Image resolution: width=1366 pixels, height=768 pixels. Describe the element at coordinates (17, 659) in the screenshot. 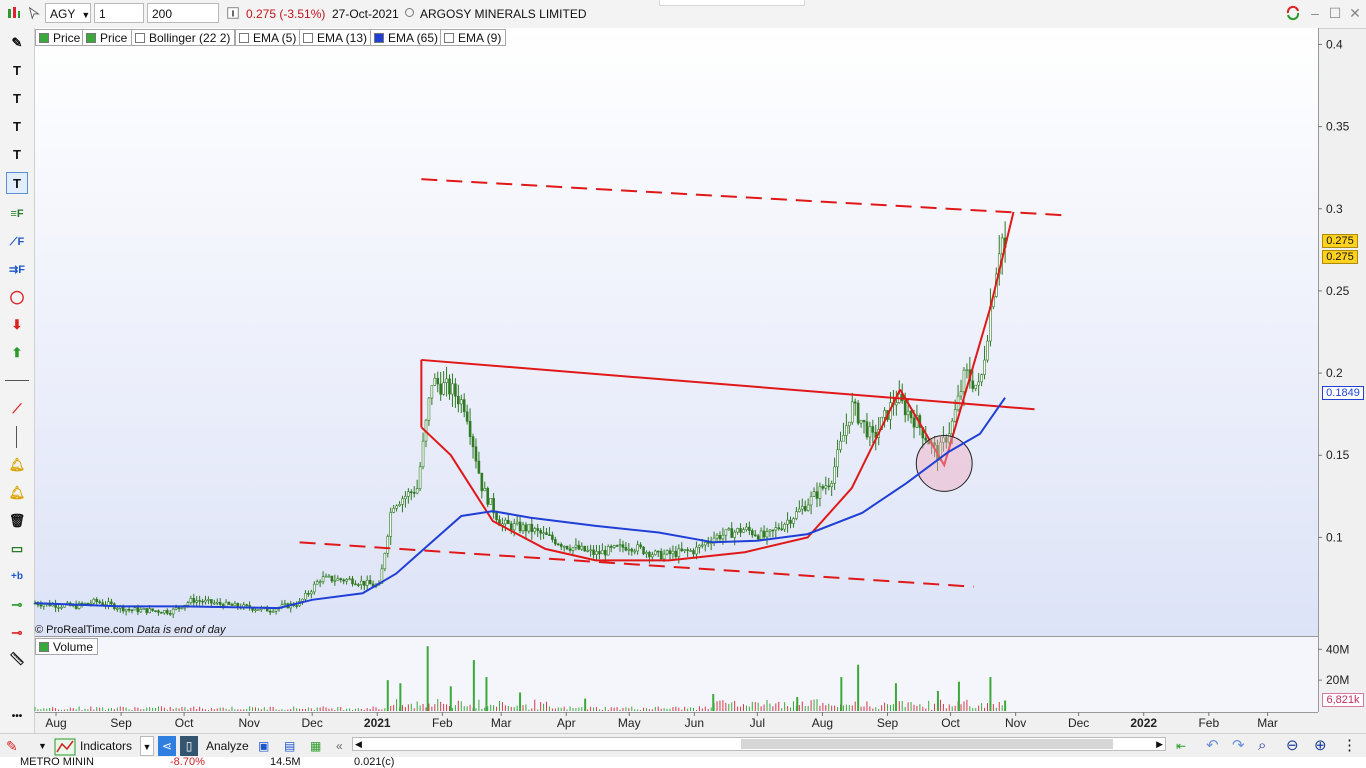

I see `ruler-icon: 📏︎` at that location.